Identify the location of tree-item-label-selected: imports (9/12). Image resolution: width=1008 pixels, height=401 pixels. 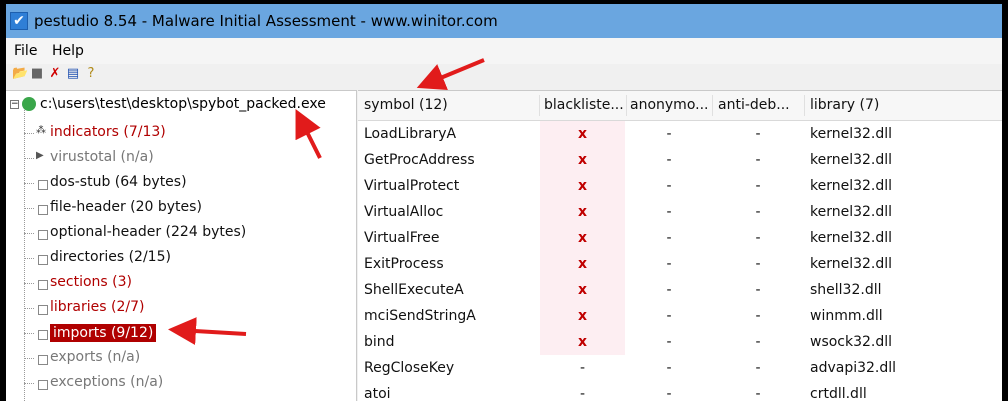
(103, 333).